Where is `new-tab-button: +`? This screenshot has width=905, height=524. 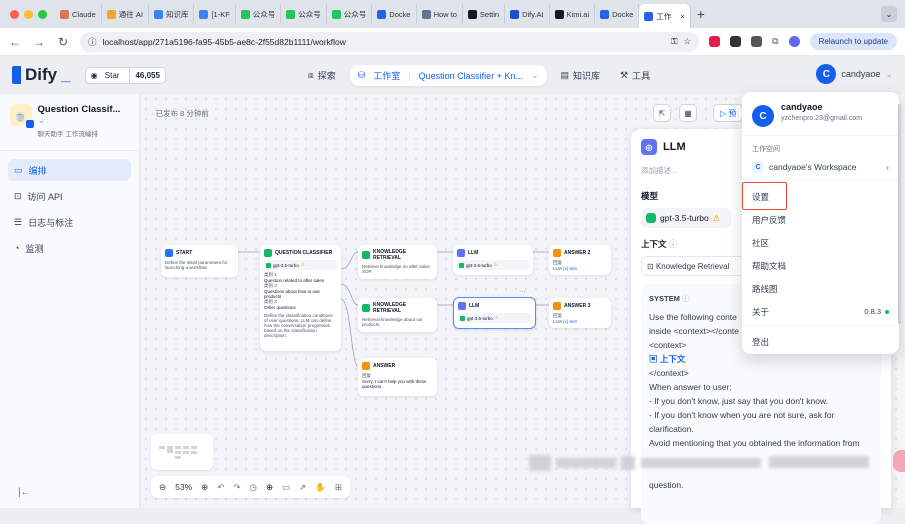
new-tab-button: + is located at coordinates (701, 14).